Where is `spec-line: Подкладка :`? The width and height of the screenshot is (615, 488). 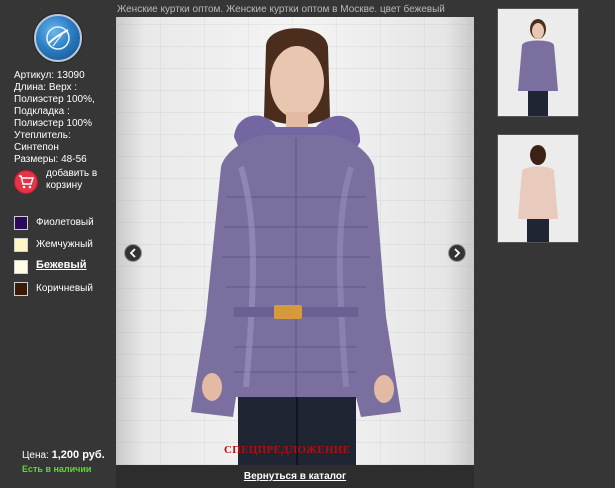 spec-line: Подкладка : is located at coordinates (42, 111).